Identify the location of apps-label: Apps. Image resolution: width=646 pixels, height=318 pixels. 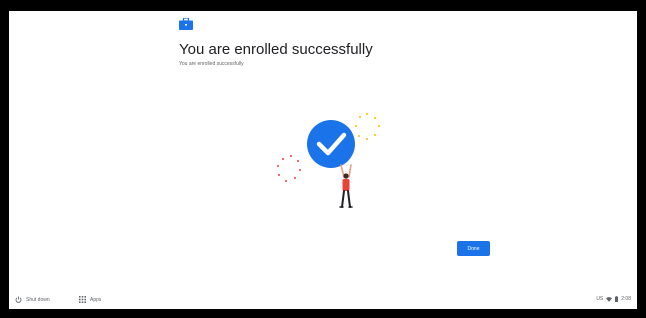
(96, 299).